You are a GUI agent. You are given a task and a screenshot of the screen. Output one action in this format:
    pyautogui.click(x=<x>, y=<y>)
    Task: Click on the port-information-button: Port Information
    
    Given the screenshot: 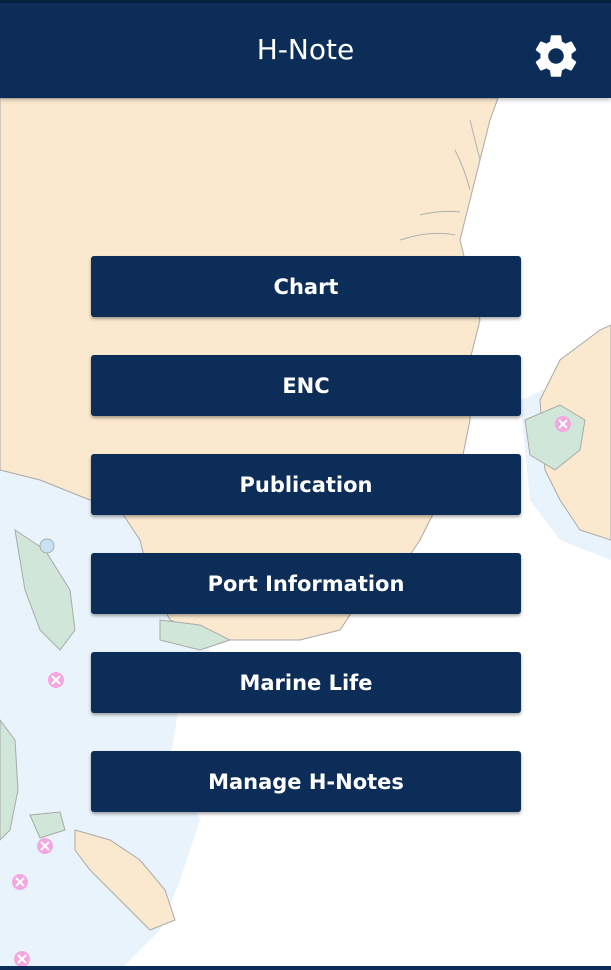 What is the action you would take?
    pyautogui.click(x=306, y=583)
    